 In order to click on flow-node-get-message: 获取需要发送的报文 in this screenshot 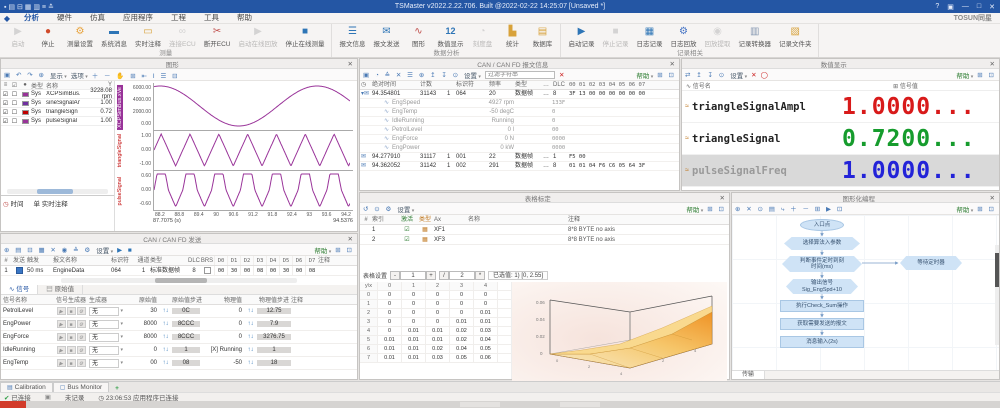, I will do `click(822, 324)`.